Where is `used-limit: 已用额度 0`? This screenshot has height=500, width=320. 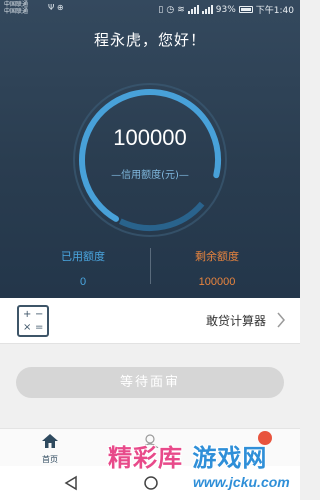
used-limit: 已用额度 0 is located at coordinates (83, 268).